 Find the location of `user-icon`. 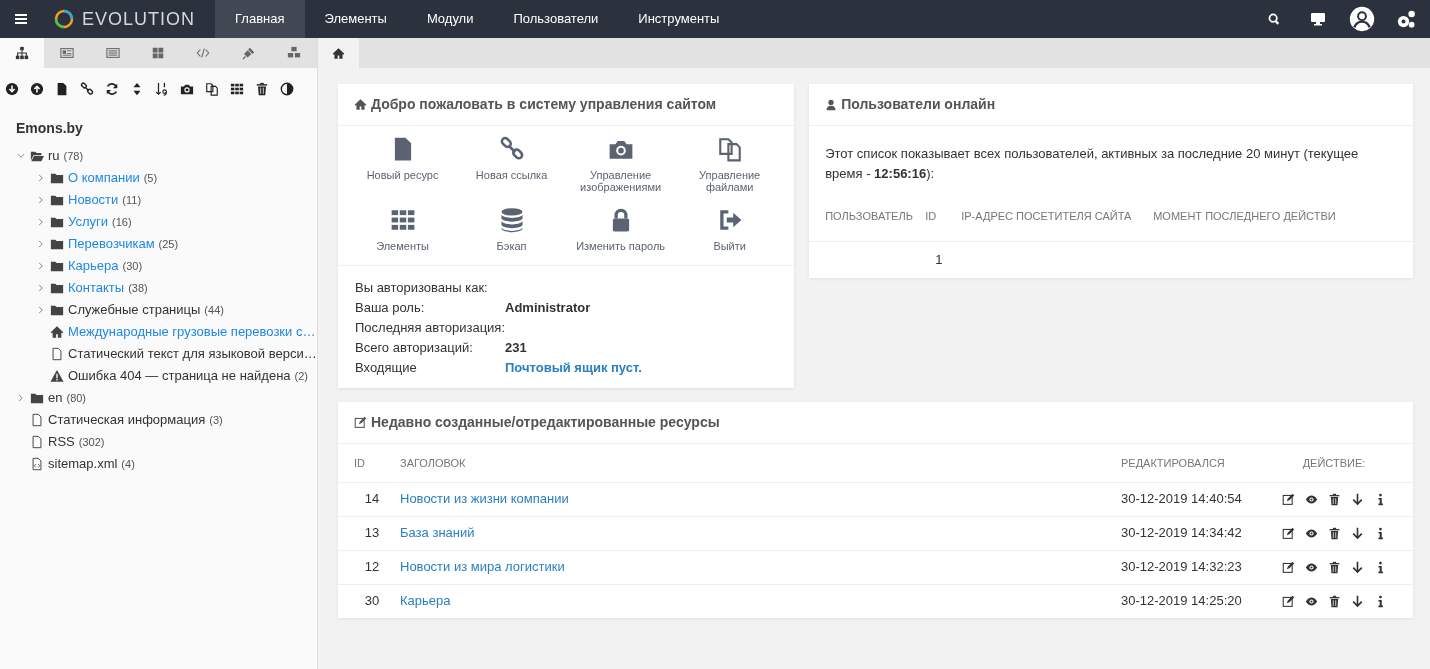

user-icon is located at coordinates (831, 104).